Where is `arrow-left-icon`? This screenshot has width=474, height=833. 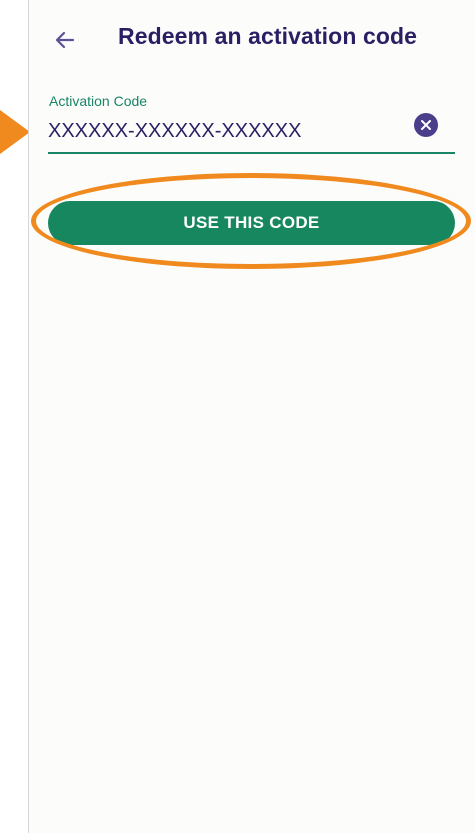
arrow-left-icon is located at coordinates (65, 40).